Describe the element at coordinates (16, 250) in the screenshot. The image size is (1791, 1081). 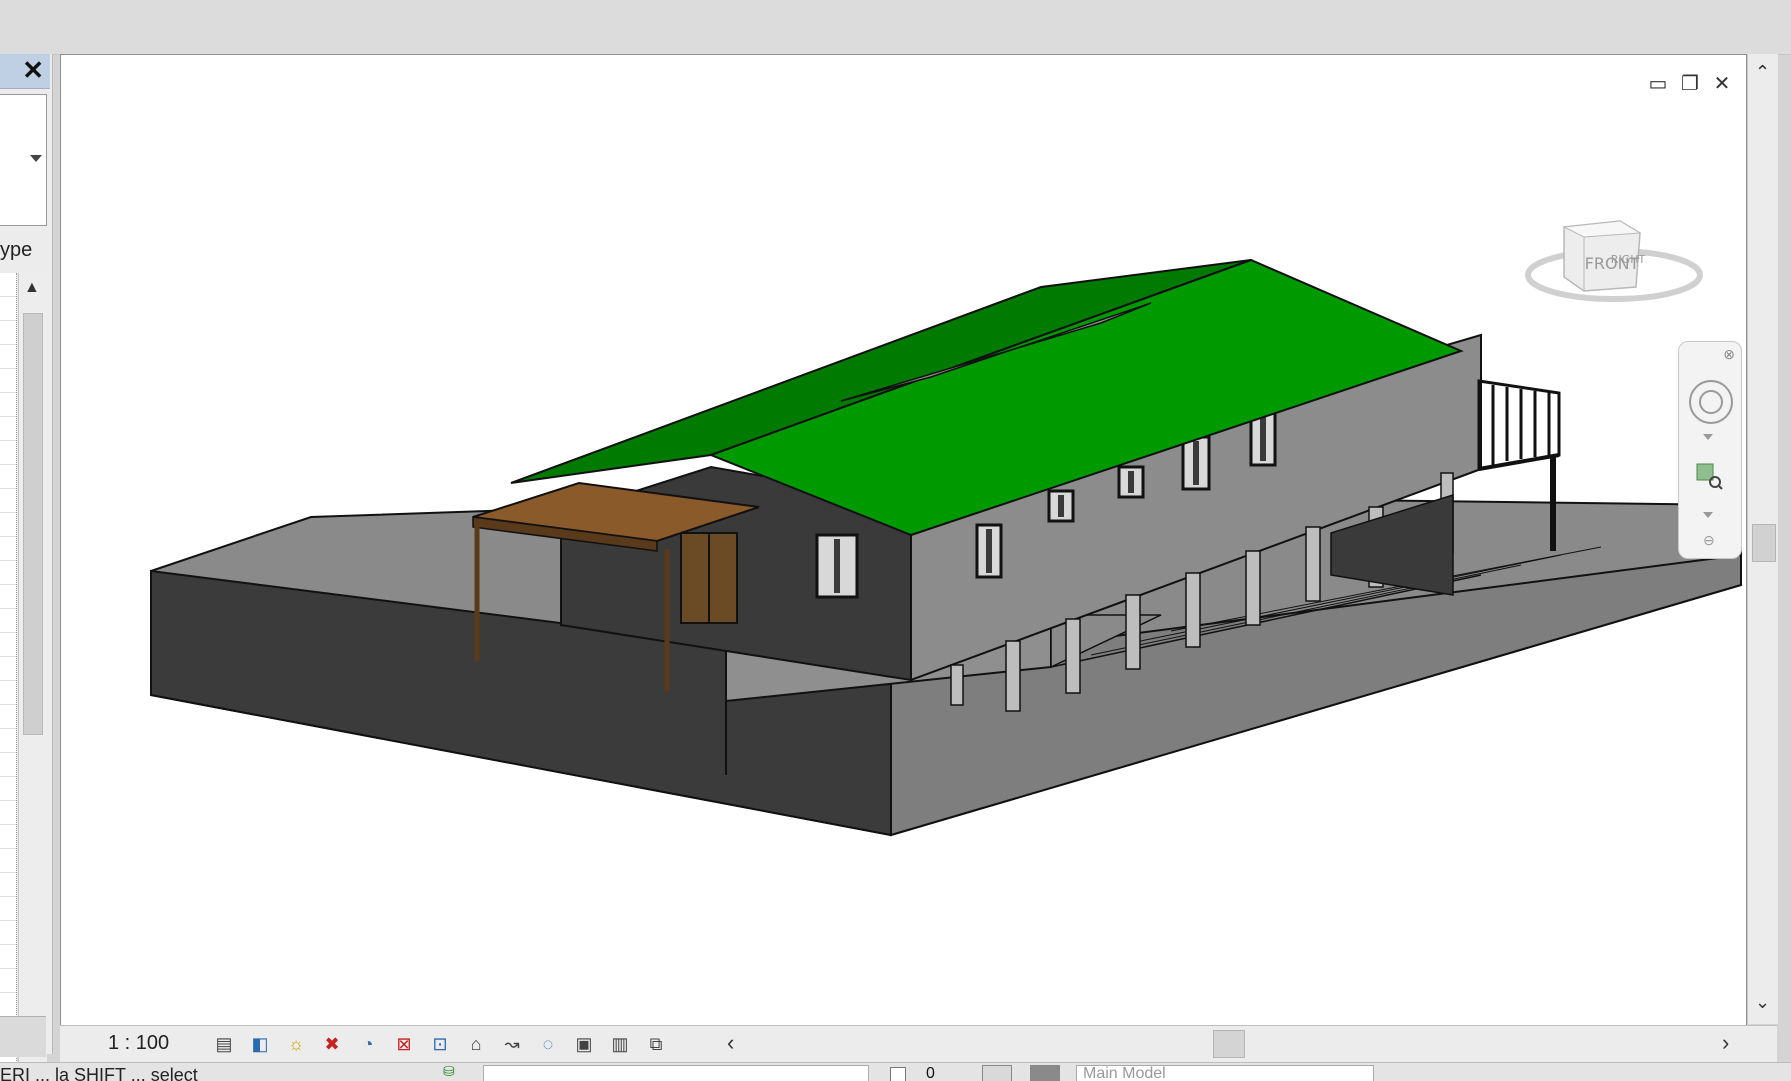
I see `edit-type-label: ype` at that location.